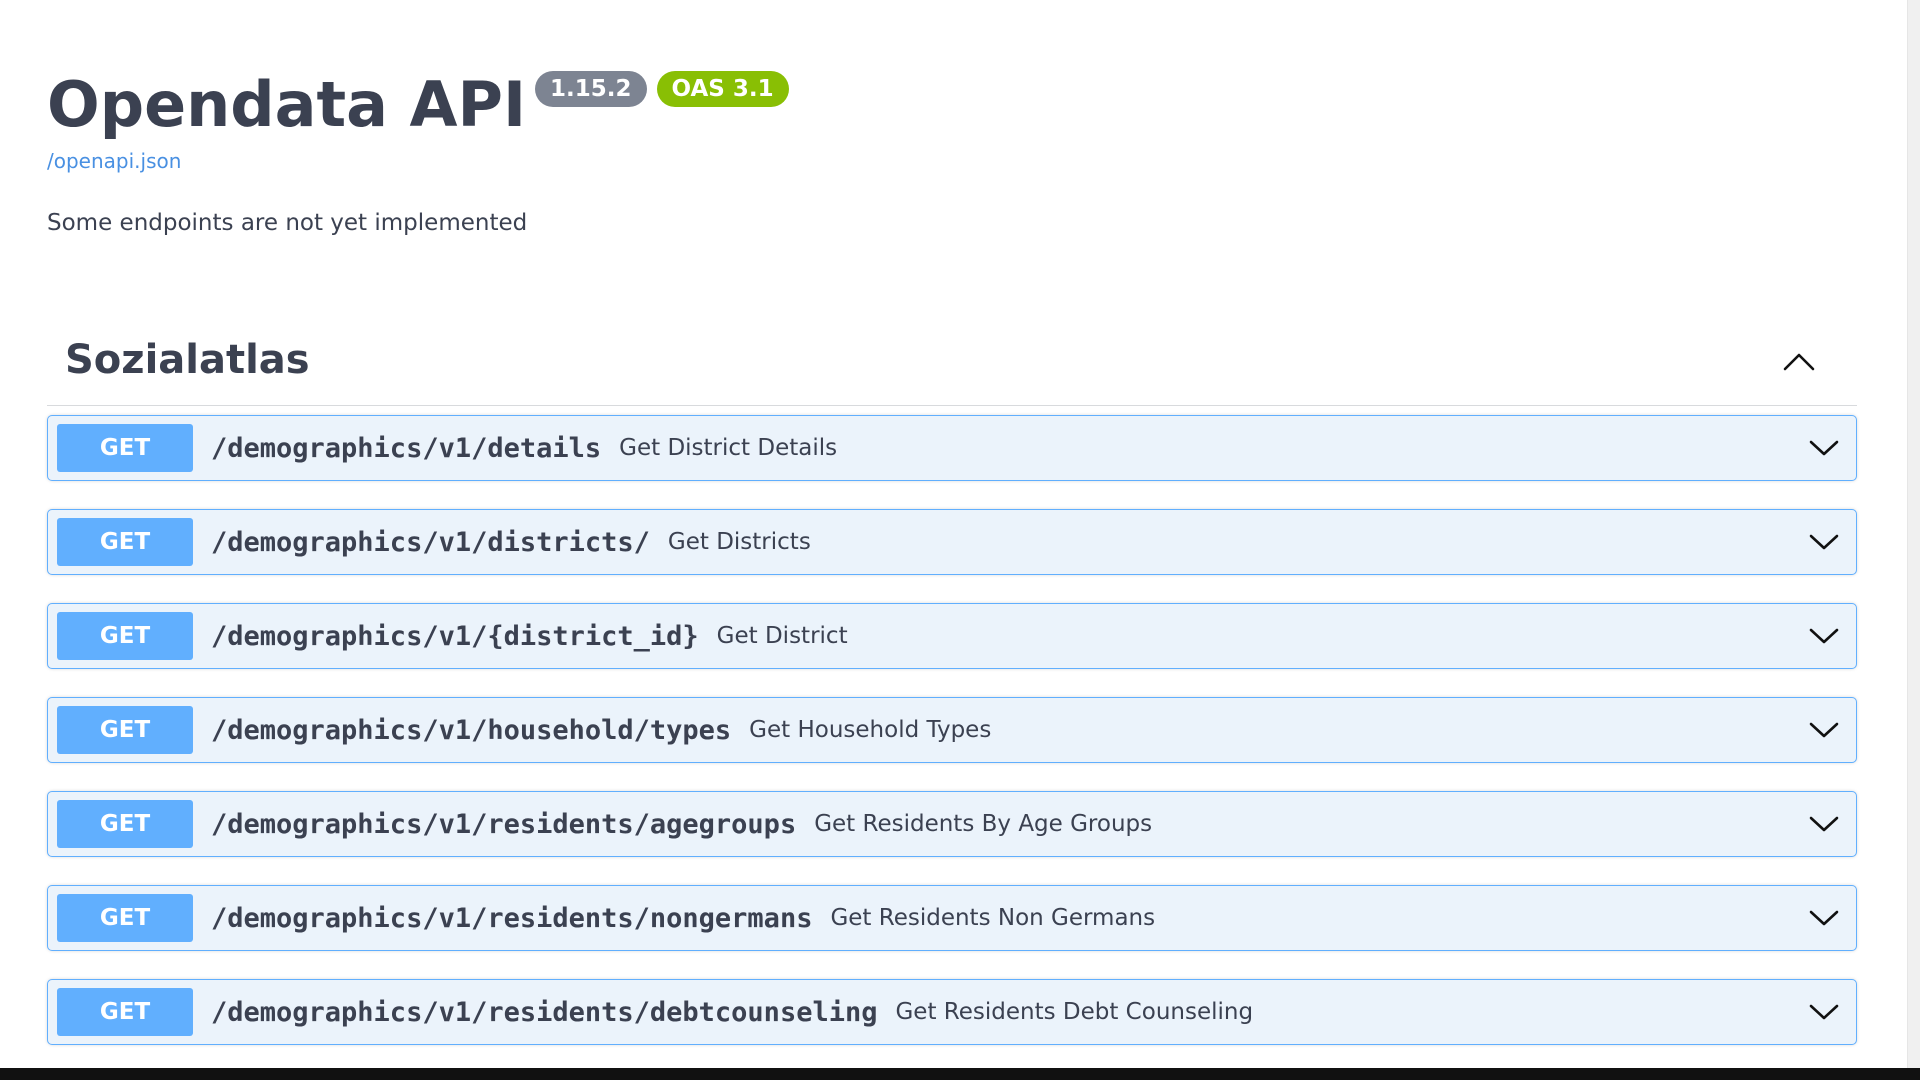  I want to click on operation-path: /demographics/v1/household/types, so click(471, 730).